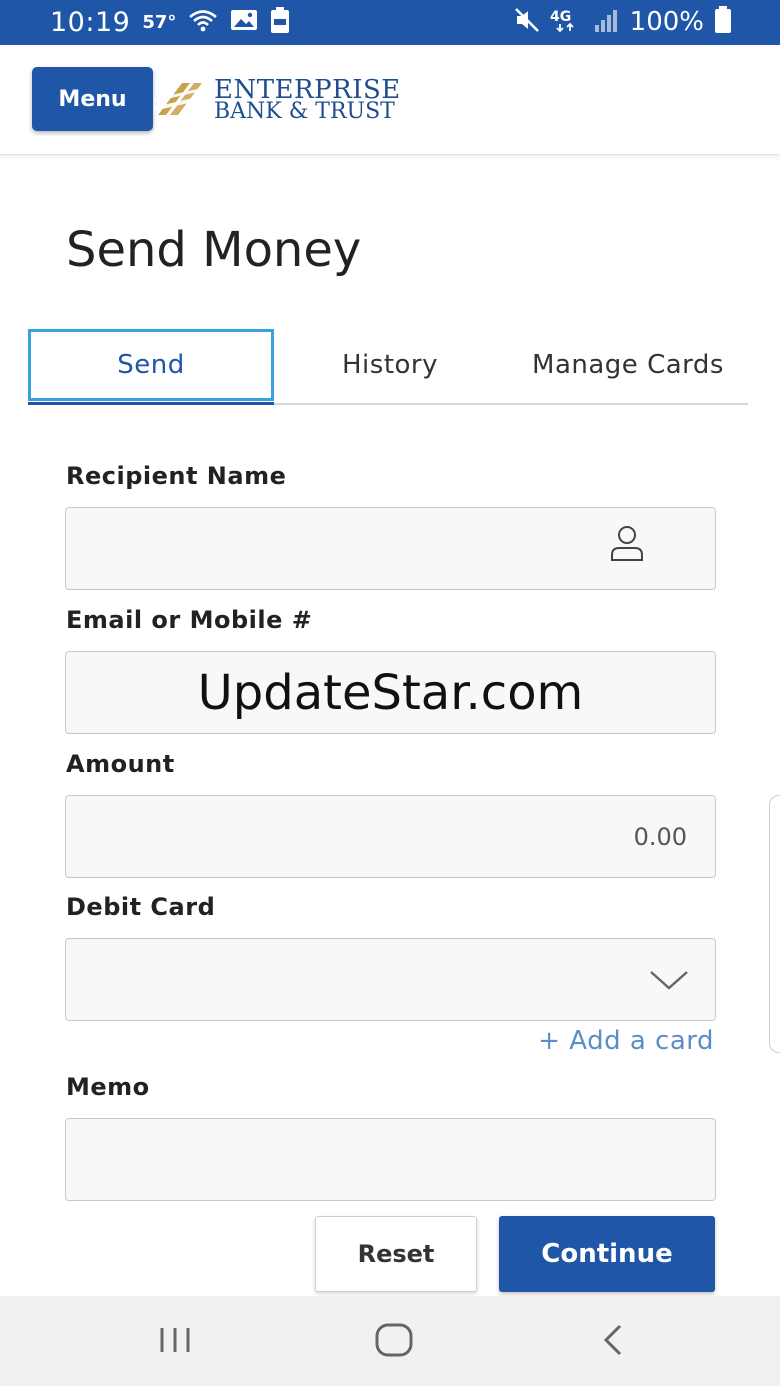 The width and height of the screenshot is (780, 1386). Describe the element at coordinates (244, 22) in the screenshot. I see `gallery-icon` at that location.